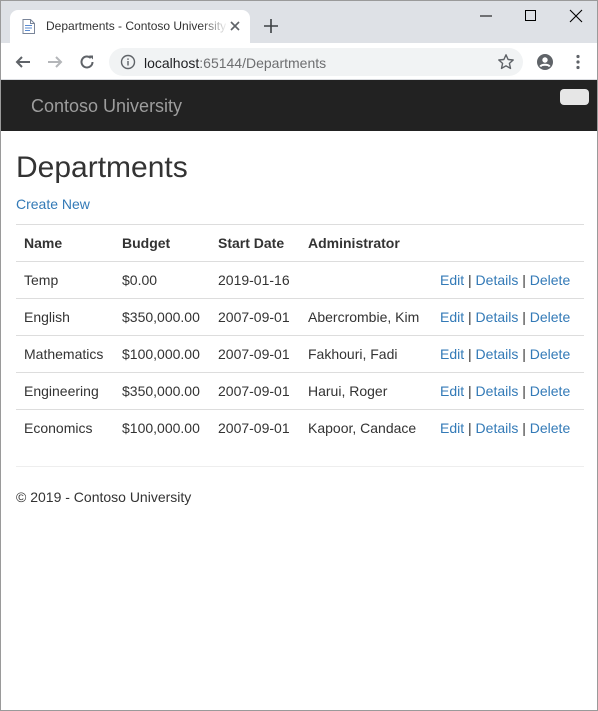 The height and width of the screenshot is (711, 598). Describe the element at coordinates (65, 280) in the screenshot. I see `cell-name: Temp` at that location.